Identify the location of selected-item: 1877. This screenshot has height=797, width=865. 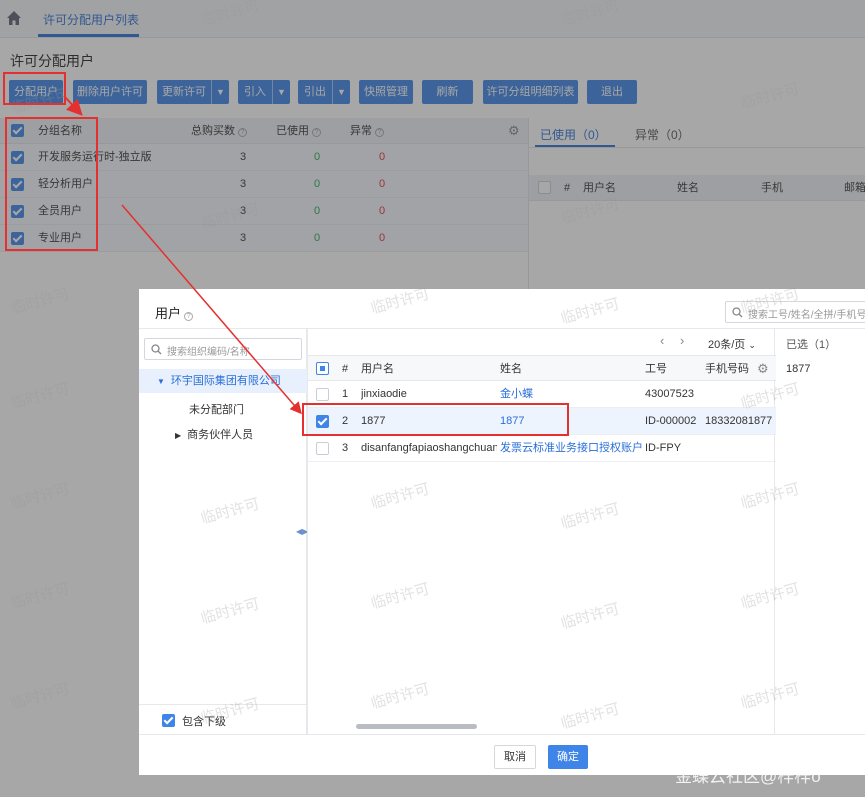
(798, 369).